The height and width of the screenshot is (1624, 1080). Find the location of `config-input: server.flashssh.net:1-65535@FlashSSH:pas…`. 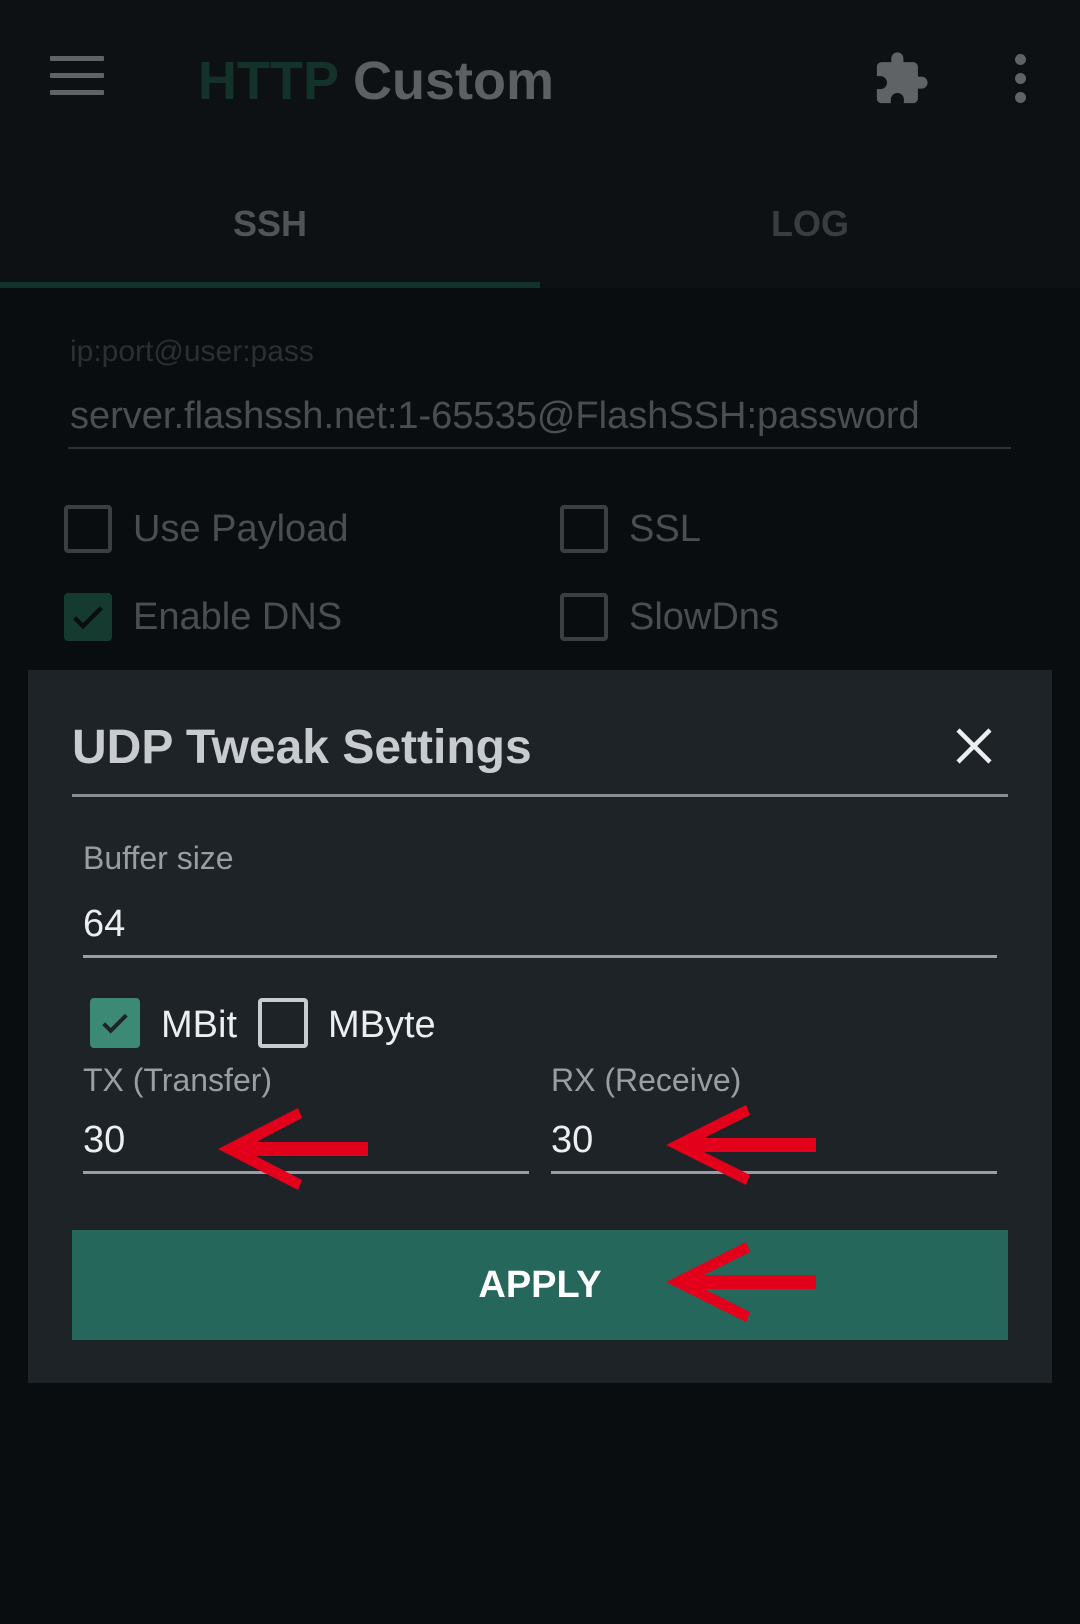

config-input: server.flashssh.net:1-65535@FlashSSH:pas… is located at coordinates (495, 416).